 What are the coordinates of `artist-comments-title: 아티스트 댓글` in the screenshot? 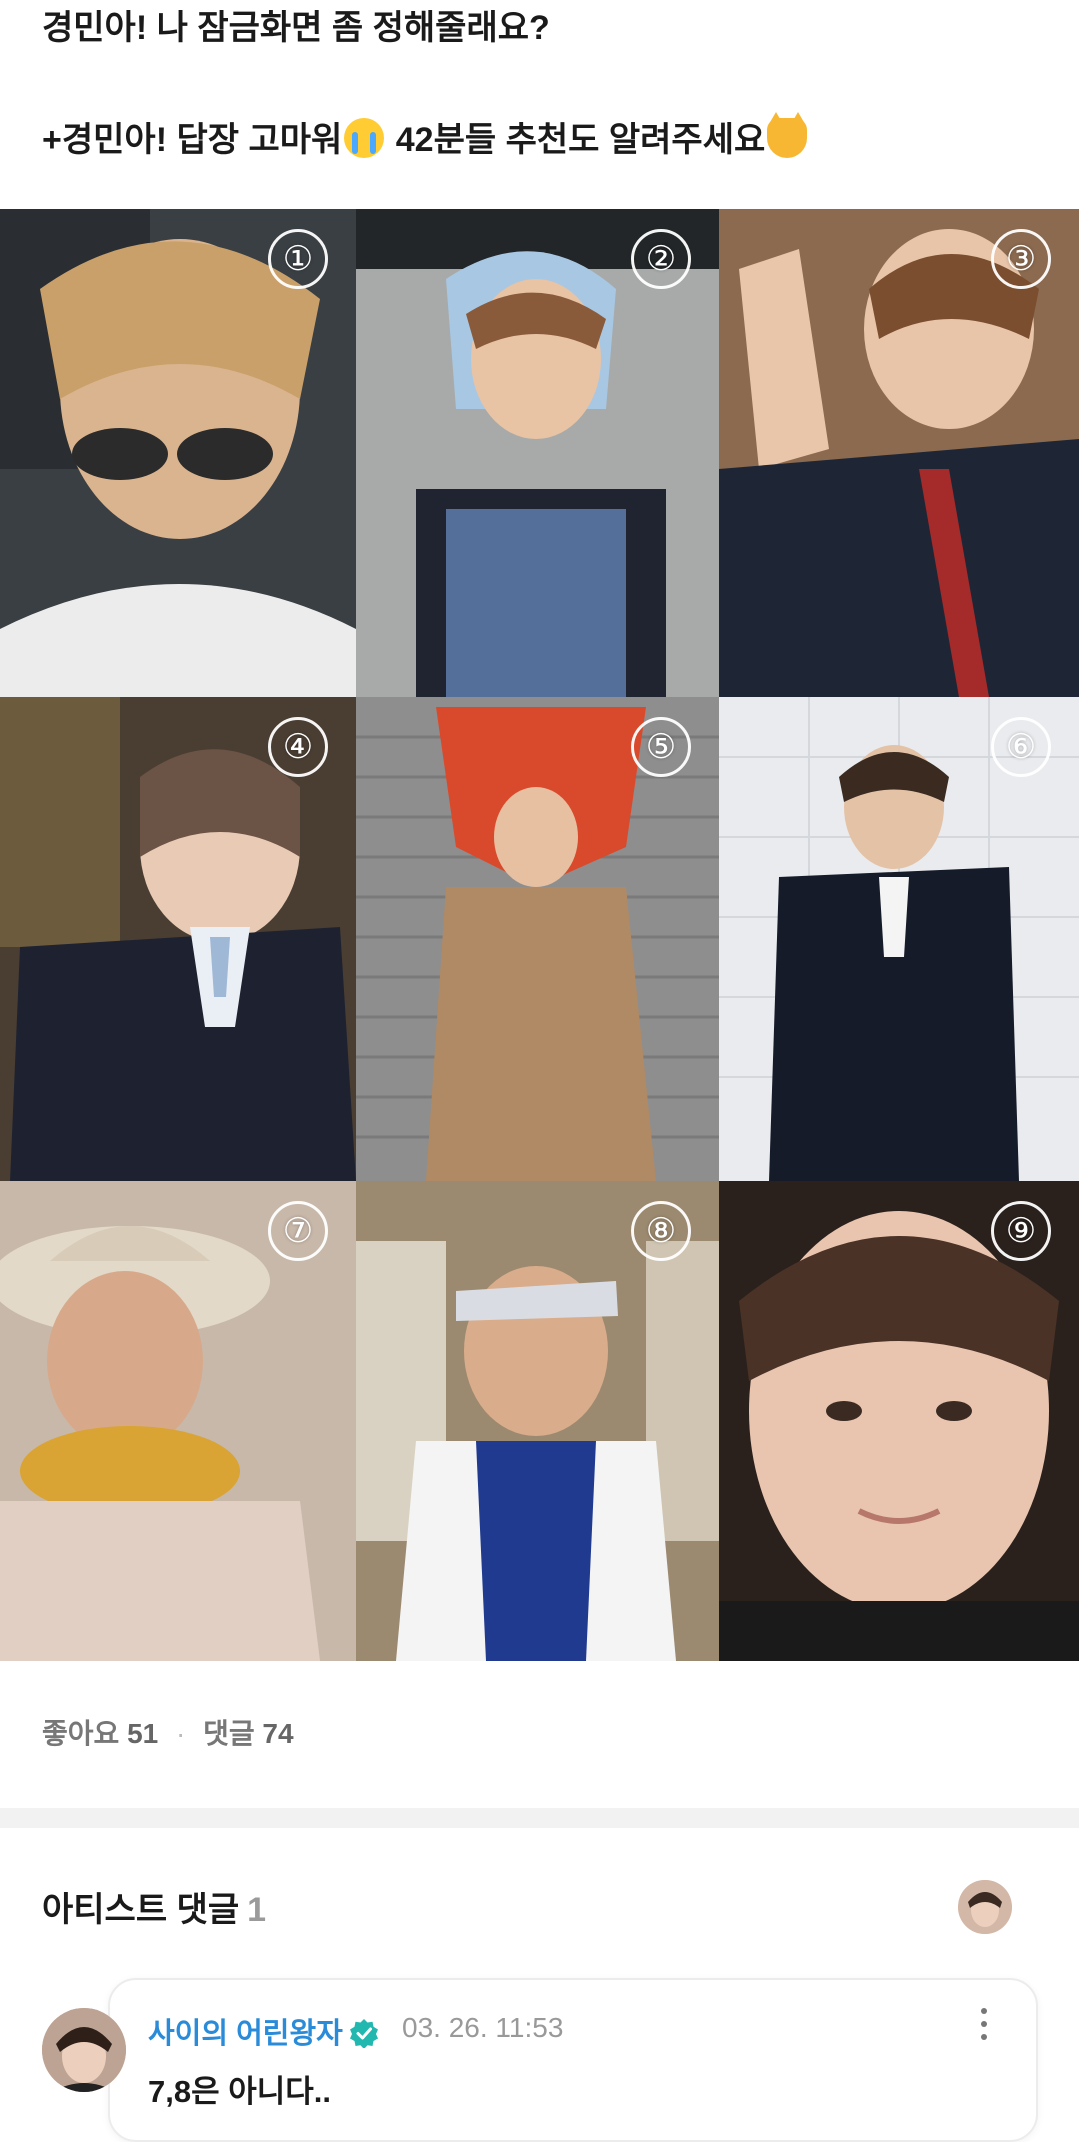 It's located at (141, 1910).